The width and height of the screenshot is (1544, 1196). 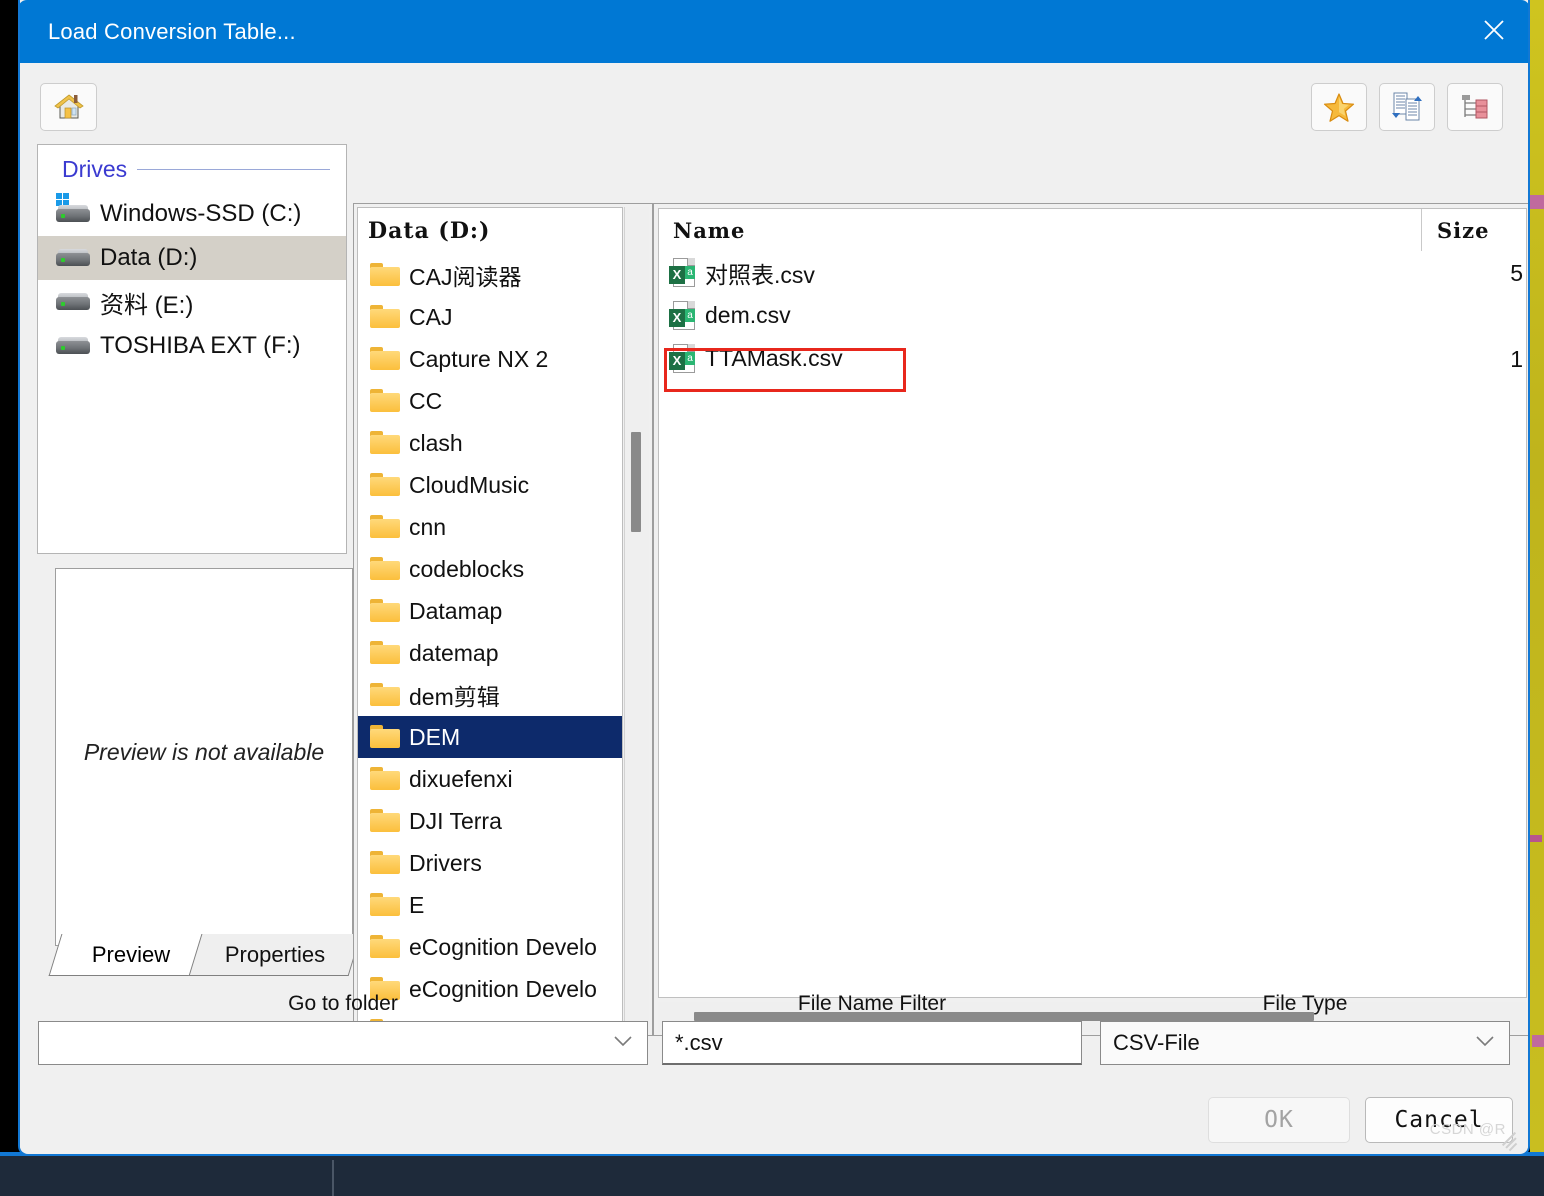 What do you see at coordinates (490, 569) in the screenshot?
I see `folder-item: codeblocks` at bounding box center [490, 569].